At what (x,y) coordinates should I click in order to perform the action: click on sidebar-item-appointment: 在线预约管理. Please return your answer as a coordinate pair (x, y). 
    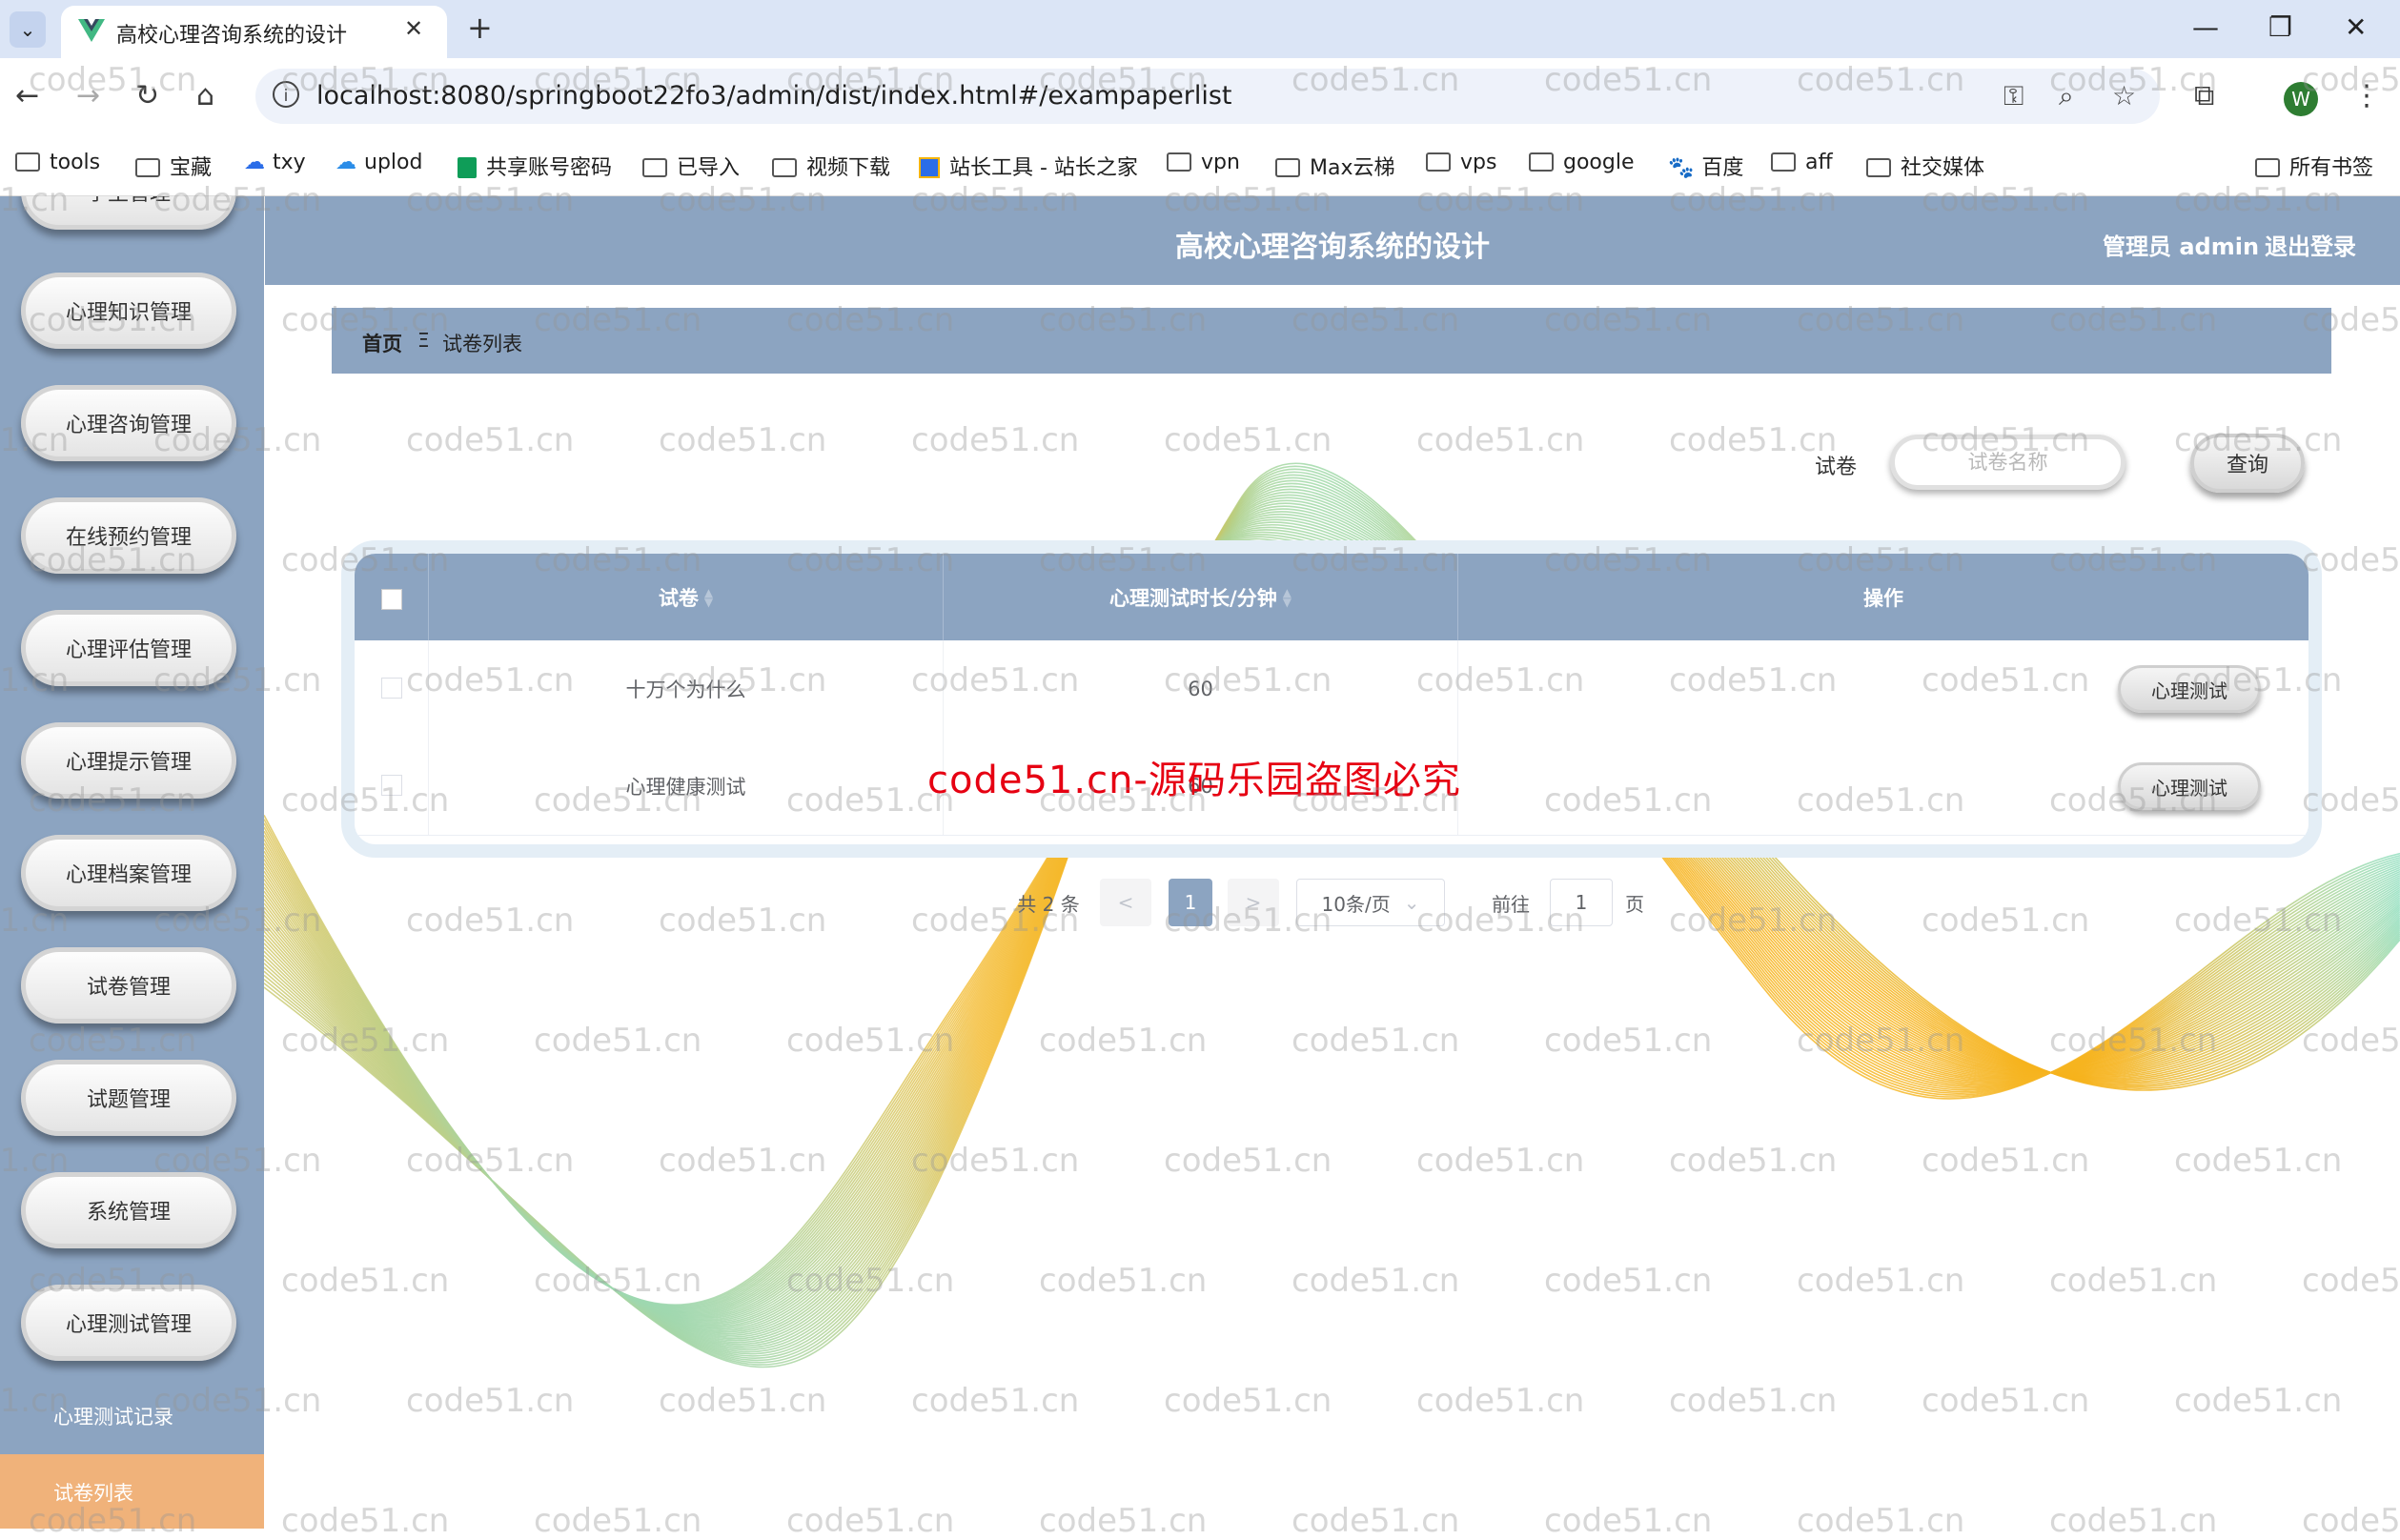
    Looking at the image, I should click on (128, 535).